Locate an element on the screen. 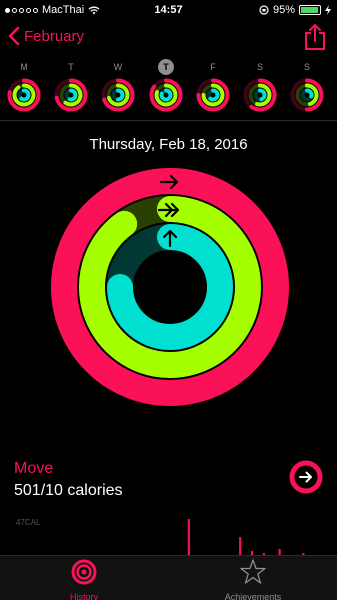 This screenshot has width=337, height=600. charging-icon is located at coordinates (328, 10).